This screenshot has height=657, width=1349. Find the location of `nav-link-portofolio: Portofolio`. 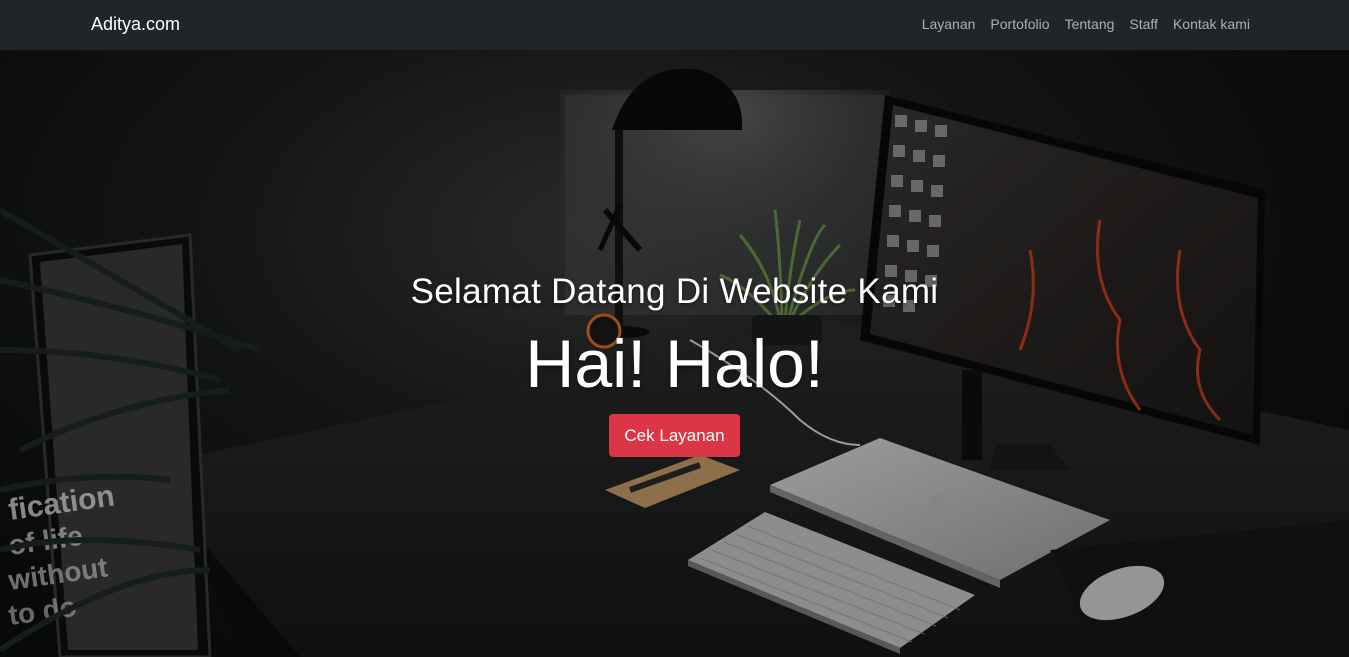

nav-link-portofolio: Portofolio is located at coordinates (1019, 24).